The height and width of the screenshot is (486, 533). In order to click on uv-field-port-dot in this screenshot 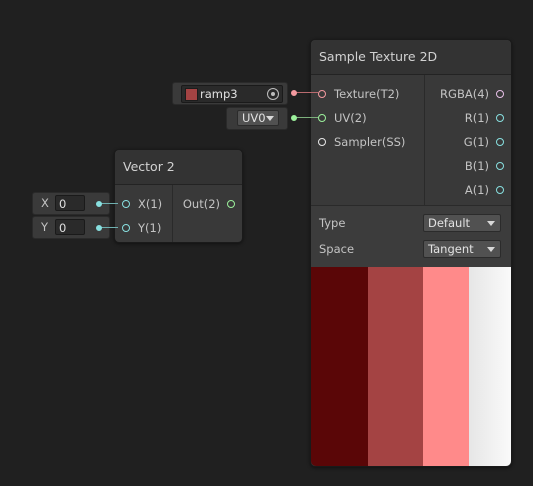, I will do `click(294, 118)`.